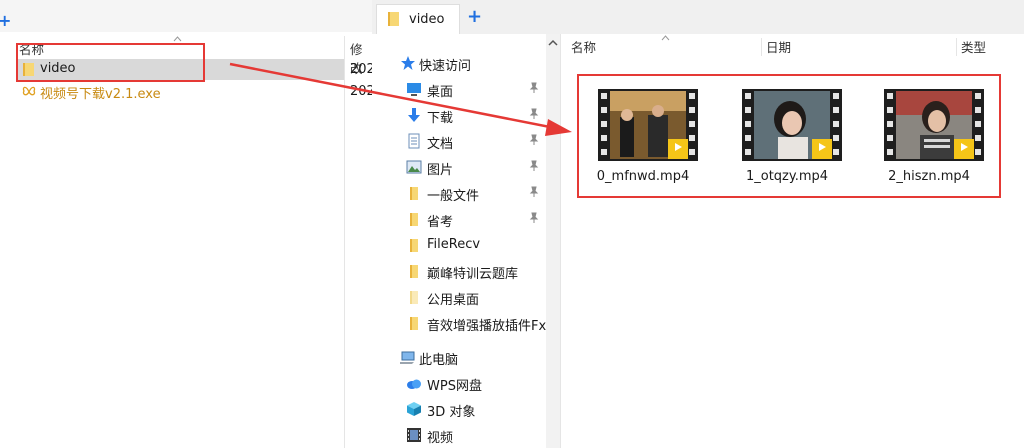 The height and width of the screenshot is (448, 1024). What do you see at coordinates (459, 167) in the screenshot?
I see `nav-item-pictures: 图片` at bounding box center [459, 167].